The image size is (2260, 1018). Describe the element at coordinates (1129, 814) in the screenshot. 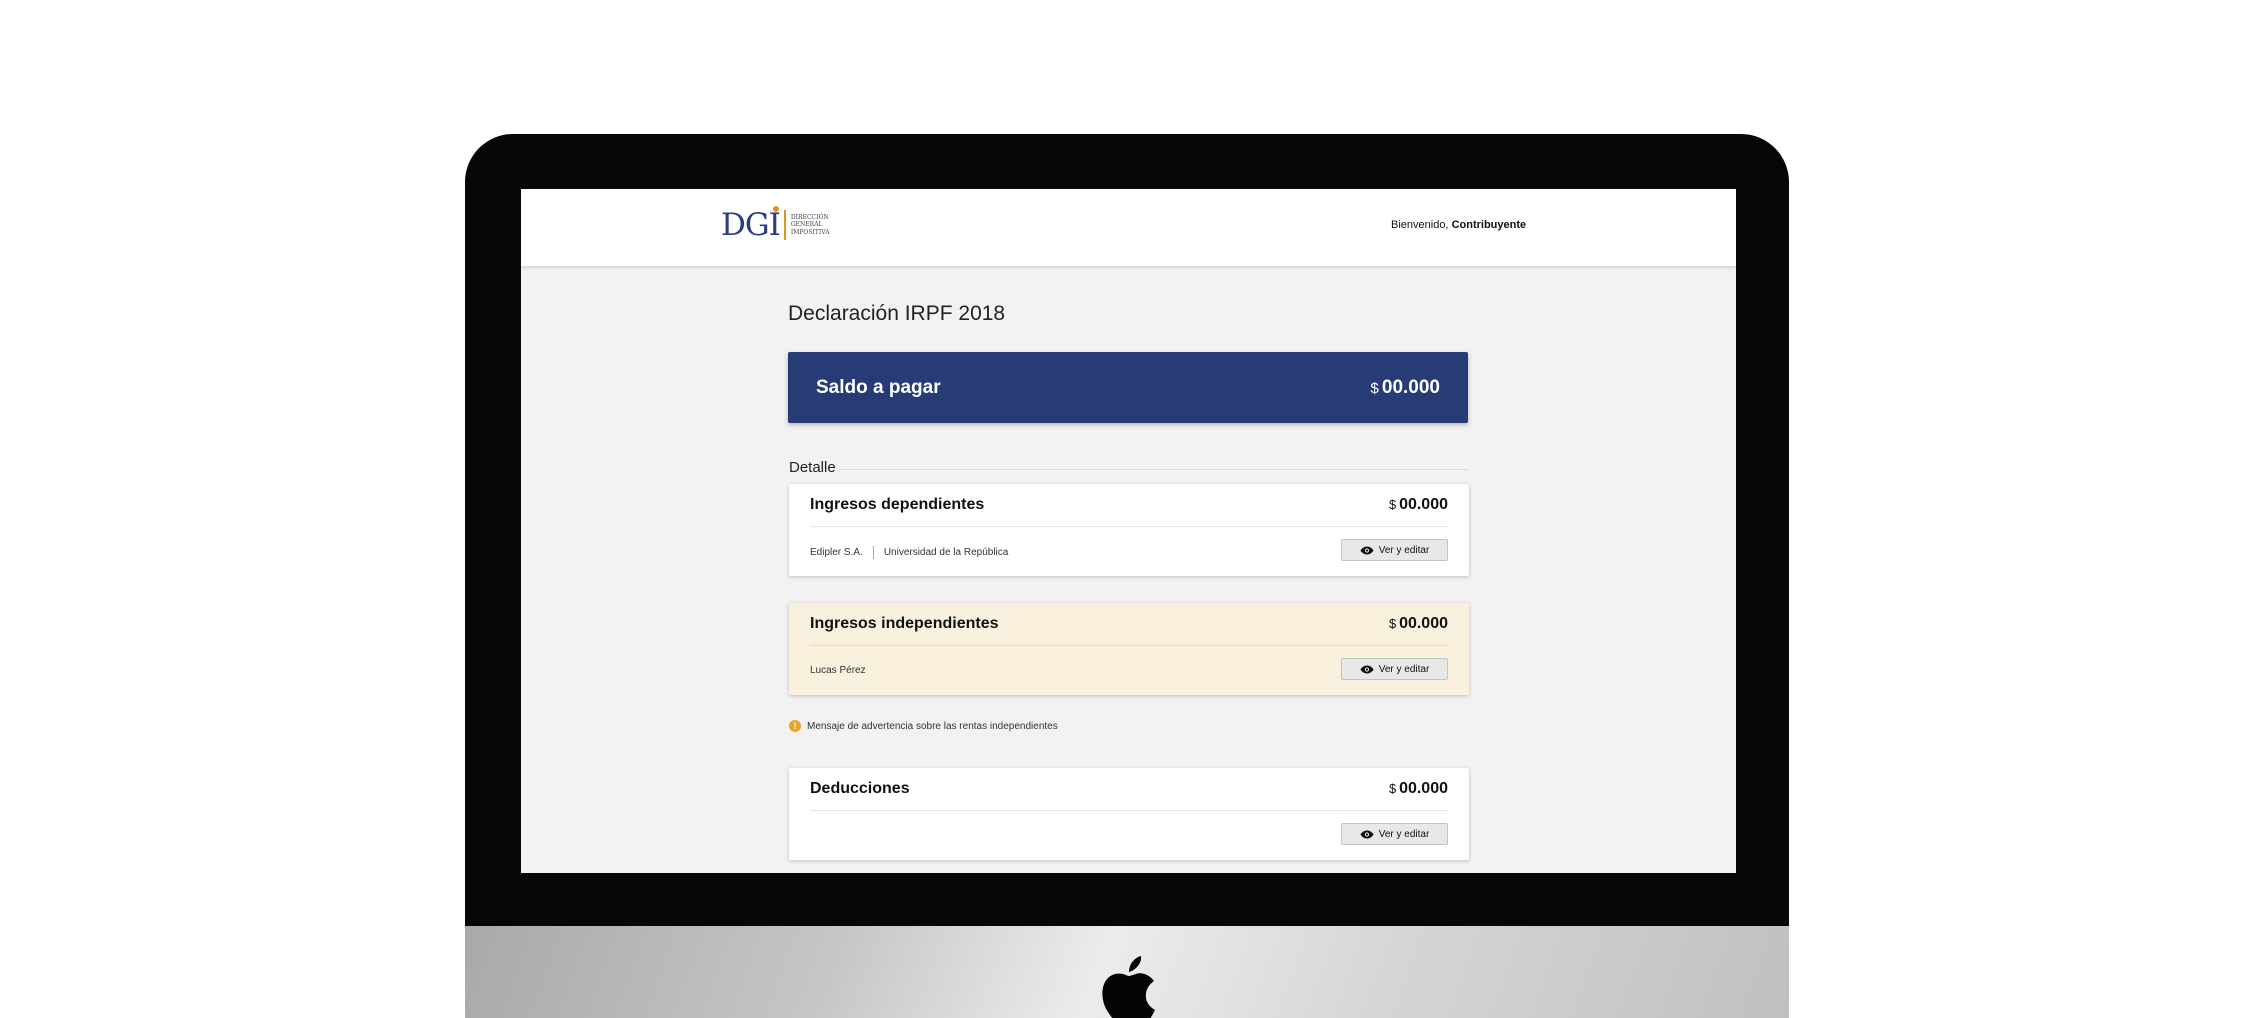

I see `card-deducciones: Deducciones $00.000 Ver y editar` at that location.